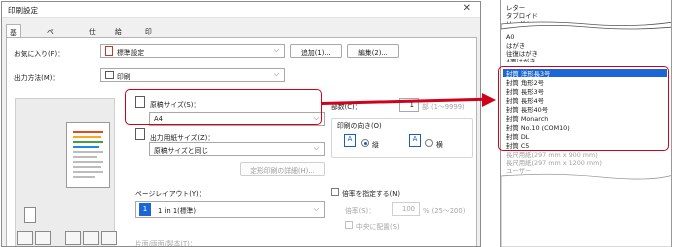  Describe the element at coordinates (378, 227) in the screenshot. I see `center-label: 中央に配置(S)` at that location.